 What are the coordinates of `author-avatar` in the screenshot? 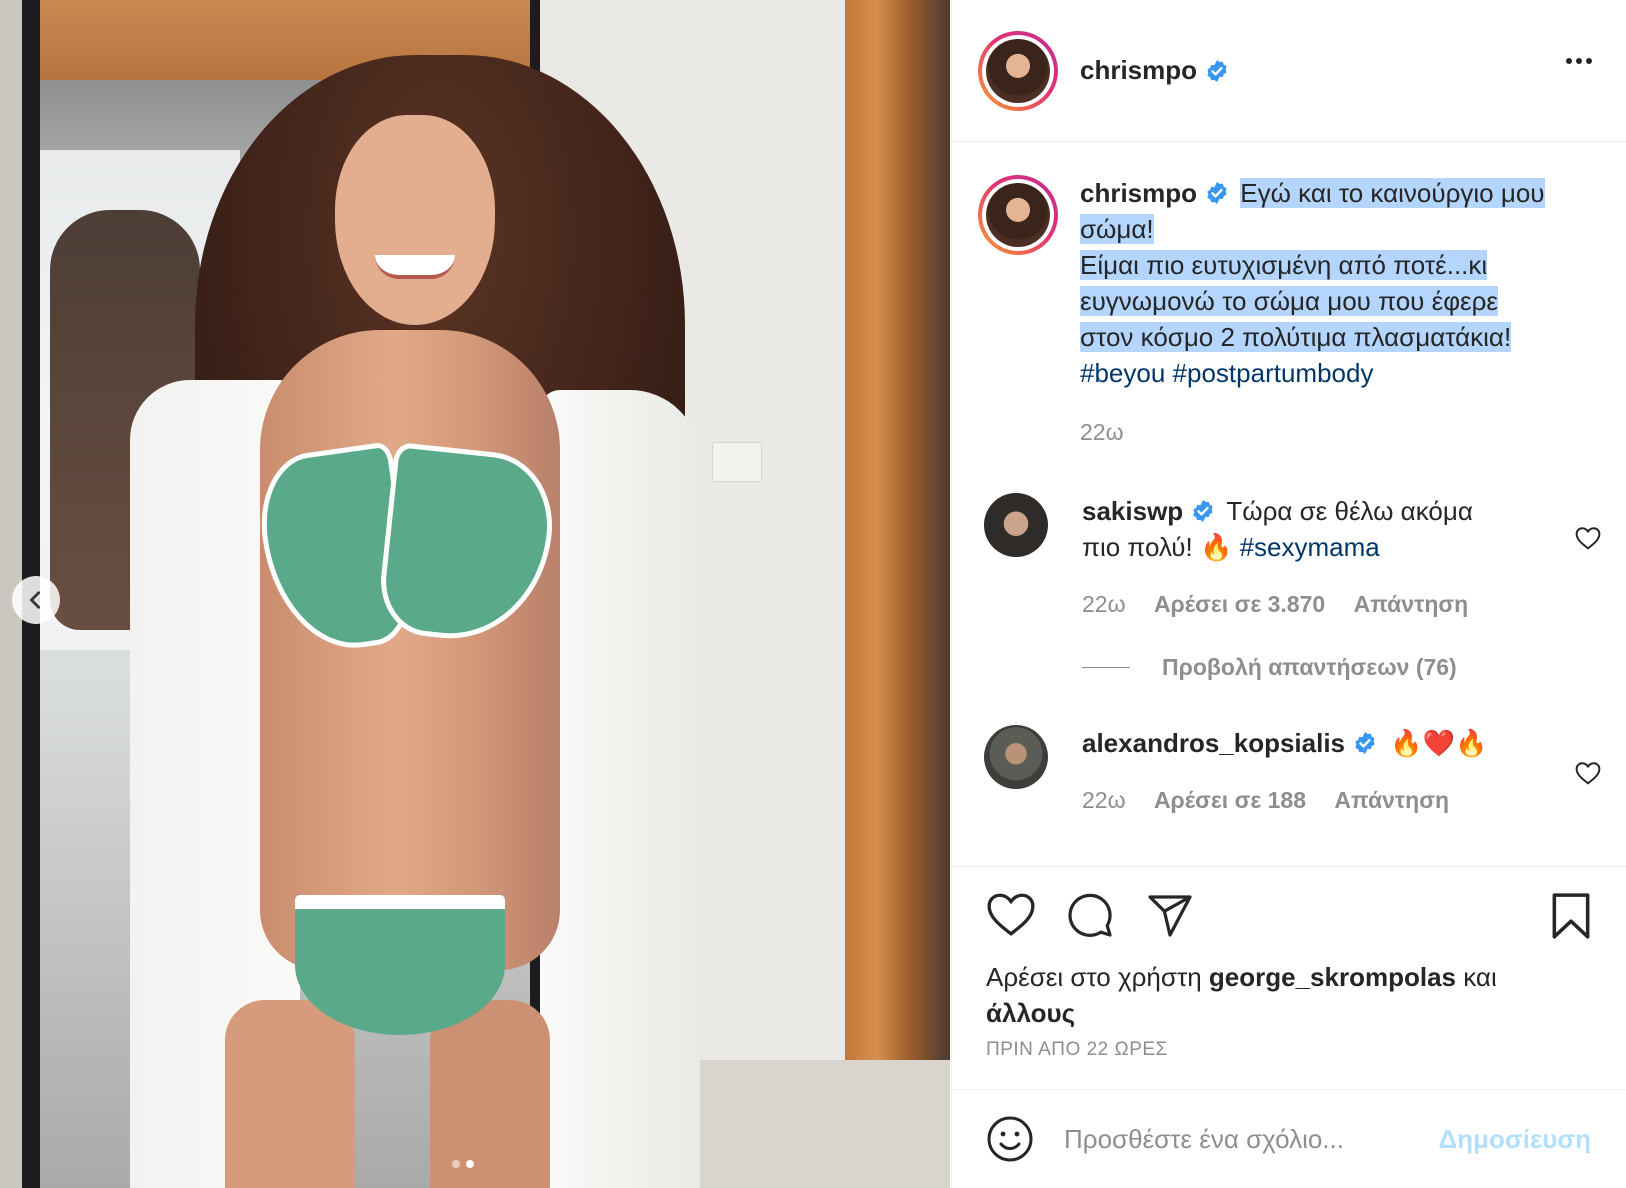 It's located at (1018, 70).